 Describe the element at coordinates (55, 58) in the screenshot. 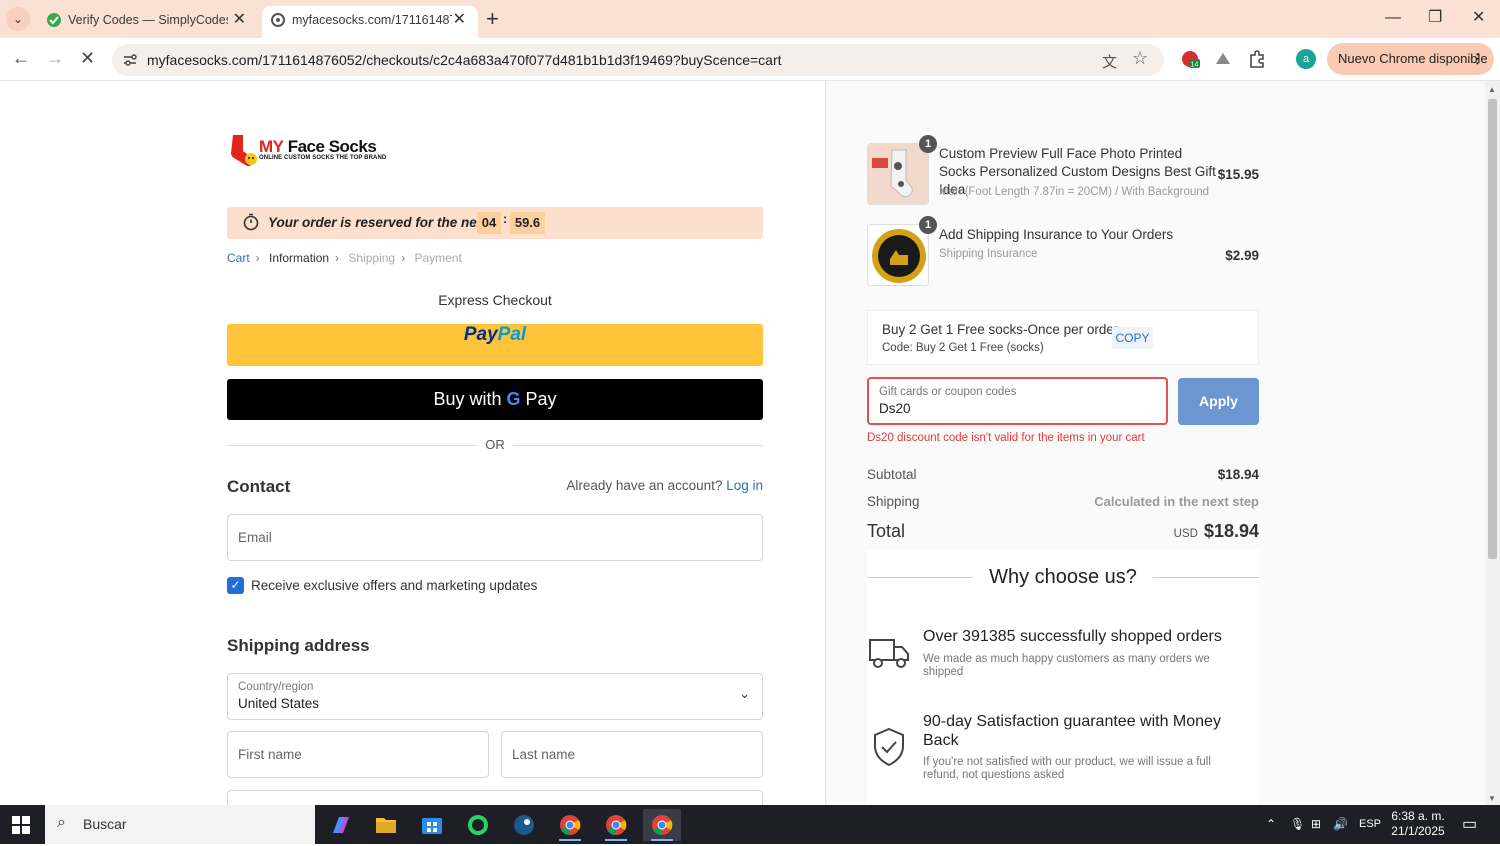

I see `forward-icon: →` at that location.